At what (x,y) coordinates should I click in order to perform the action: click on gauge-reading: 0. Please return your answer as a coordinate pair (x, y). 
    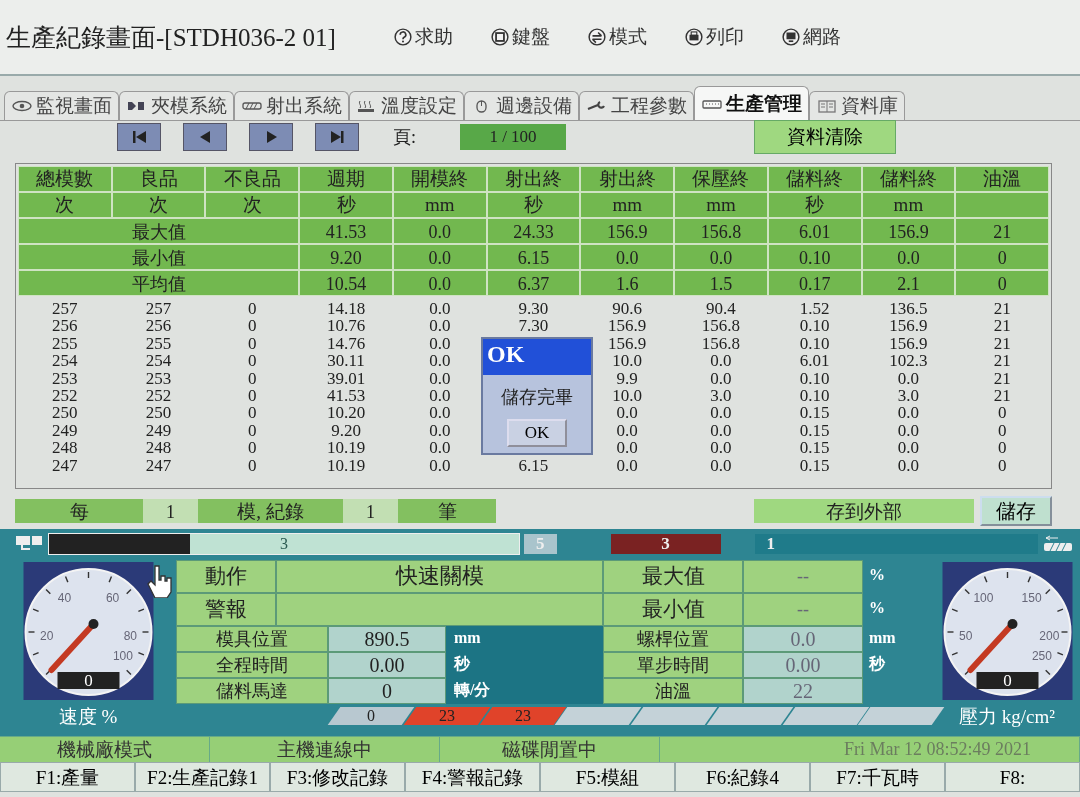
    Looking at the image, I should click on (88, 680).